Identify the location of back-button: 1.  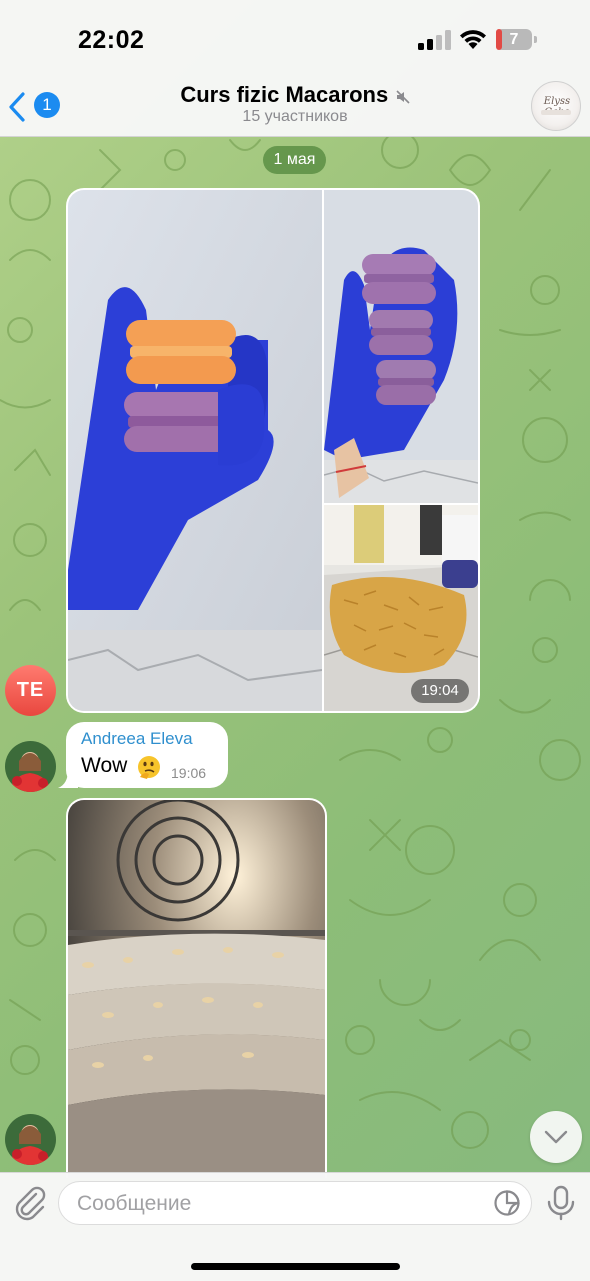
(36, 106).